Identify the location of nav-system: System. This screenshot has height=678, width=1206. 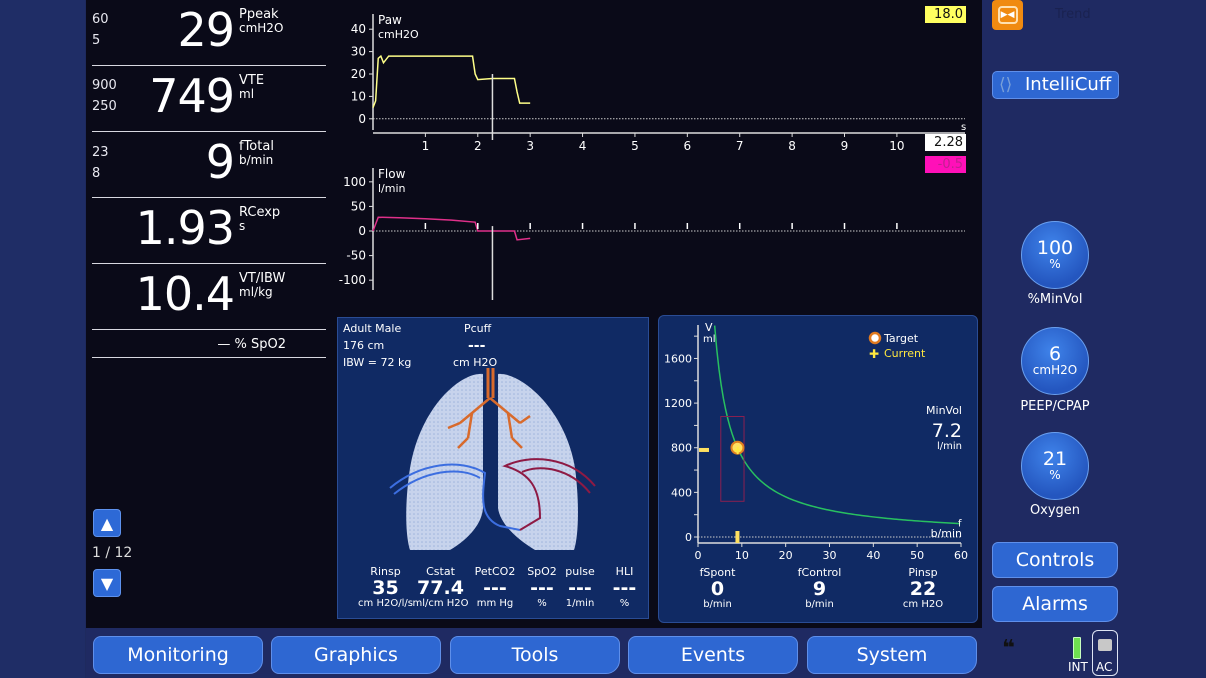
(892, 655).